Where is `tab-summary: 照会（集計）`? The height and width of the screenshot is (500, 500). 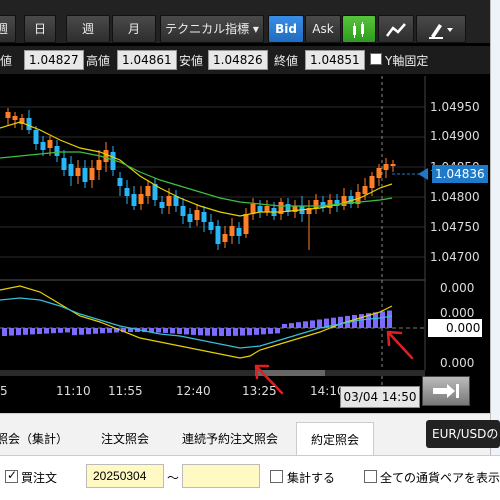 tab-summary: 照会（集計） is located at coordinates (35, 439).